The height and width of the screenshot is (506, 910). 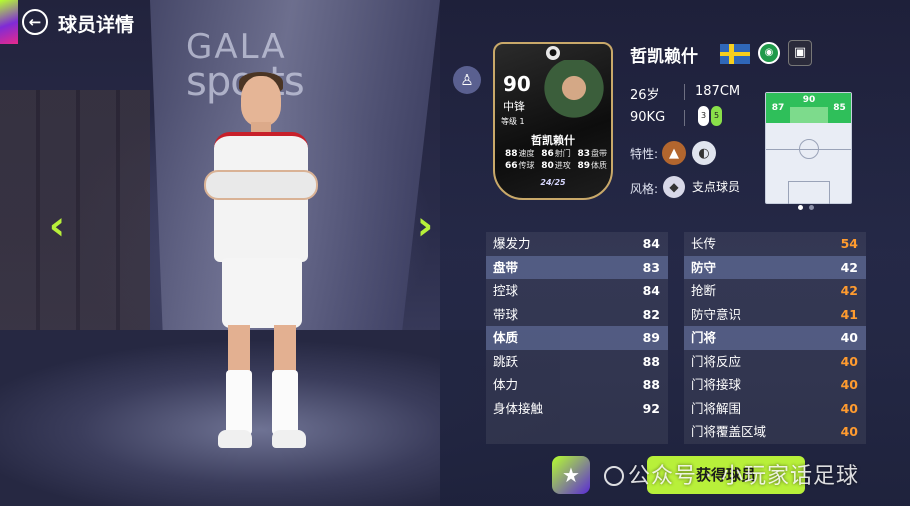 I want to click on card-stat: 80进攻, so click(x=556, y=166).